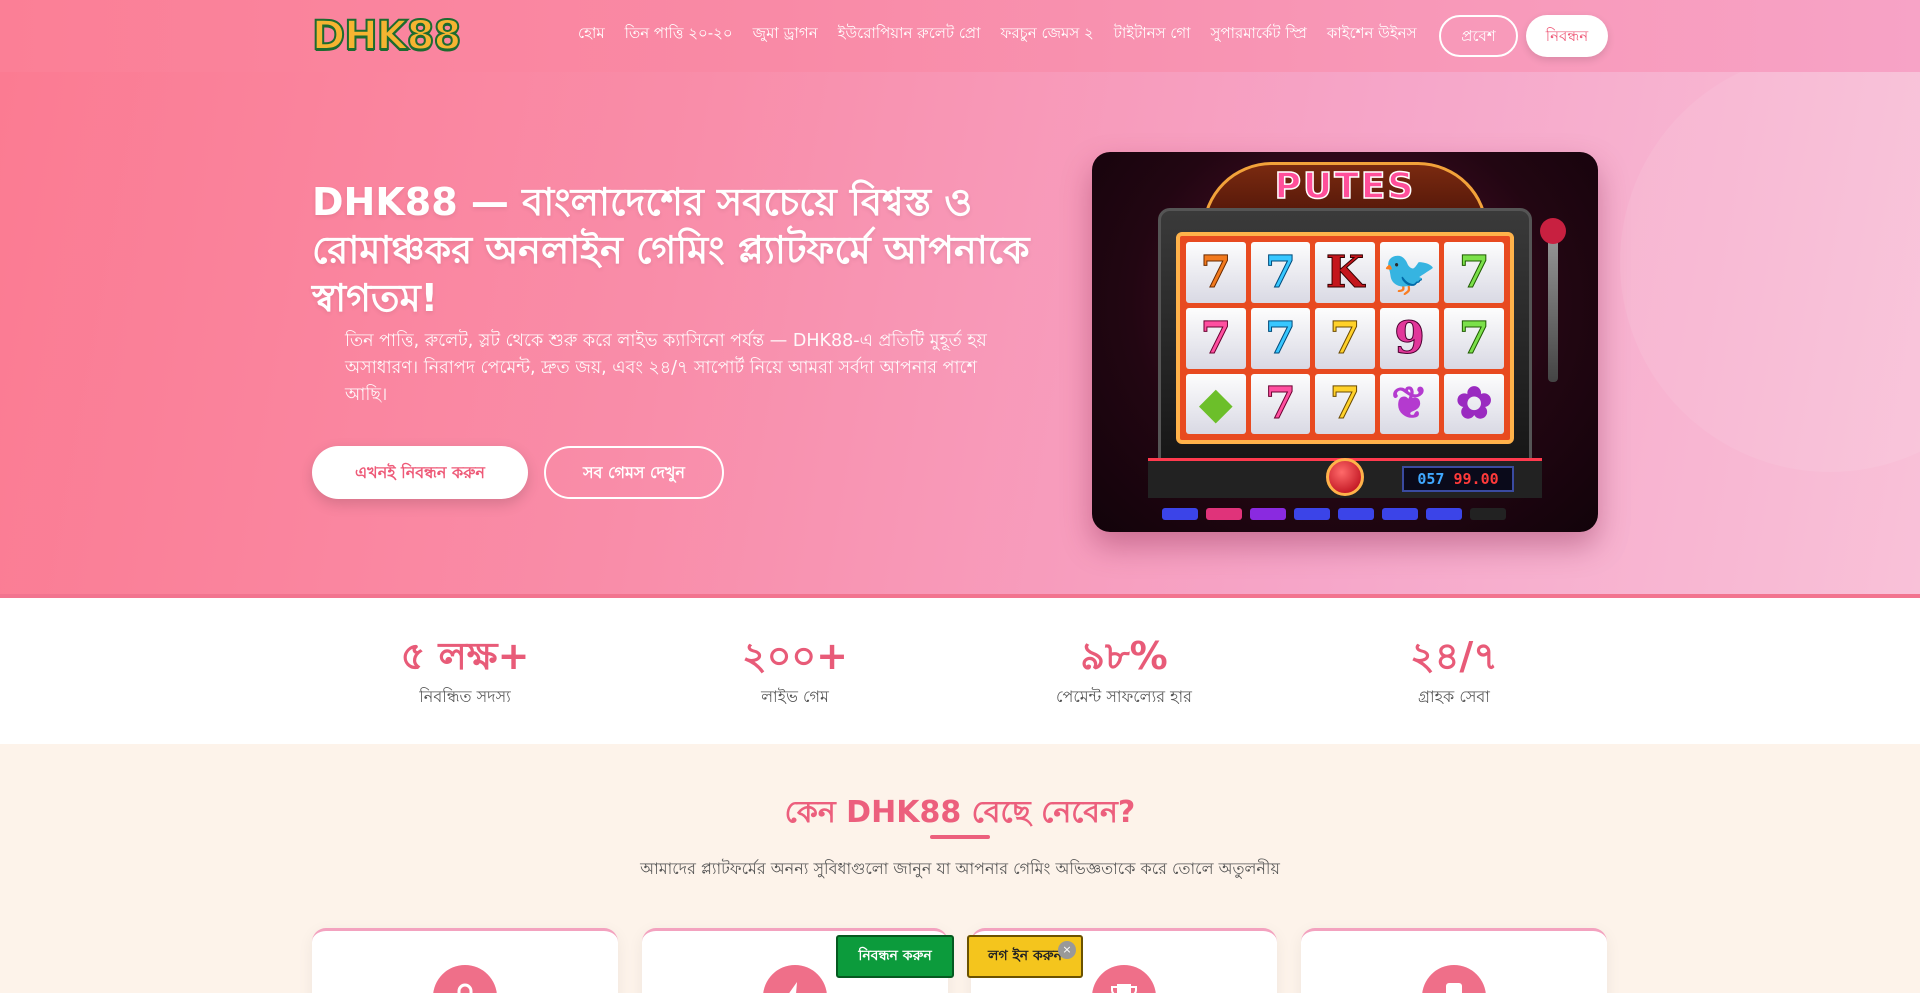 This screenshot has height=993, width=1920. I want to click on nav-item-zuma-dragon: জুমা ড্রাগন, so click(785, 34).